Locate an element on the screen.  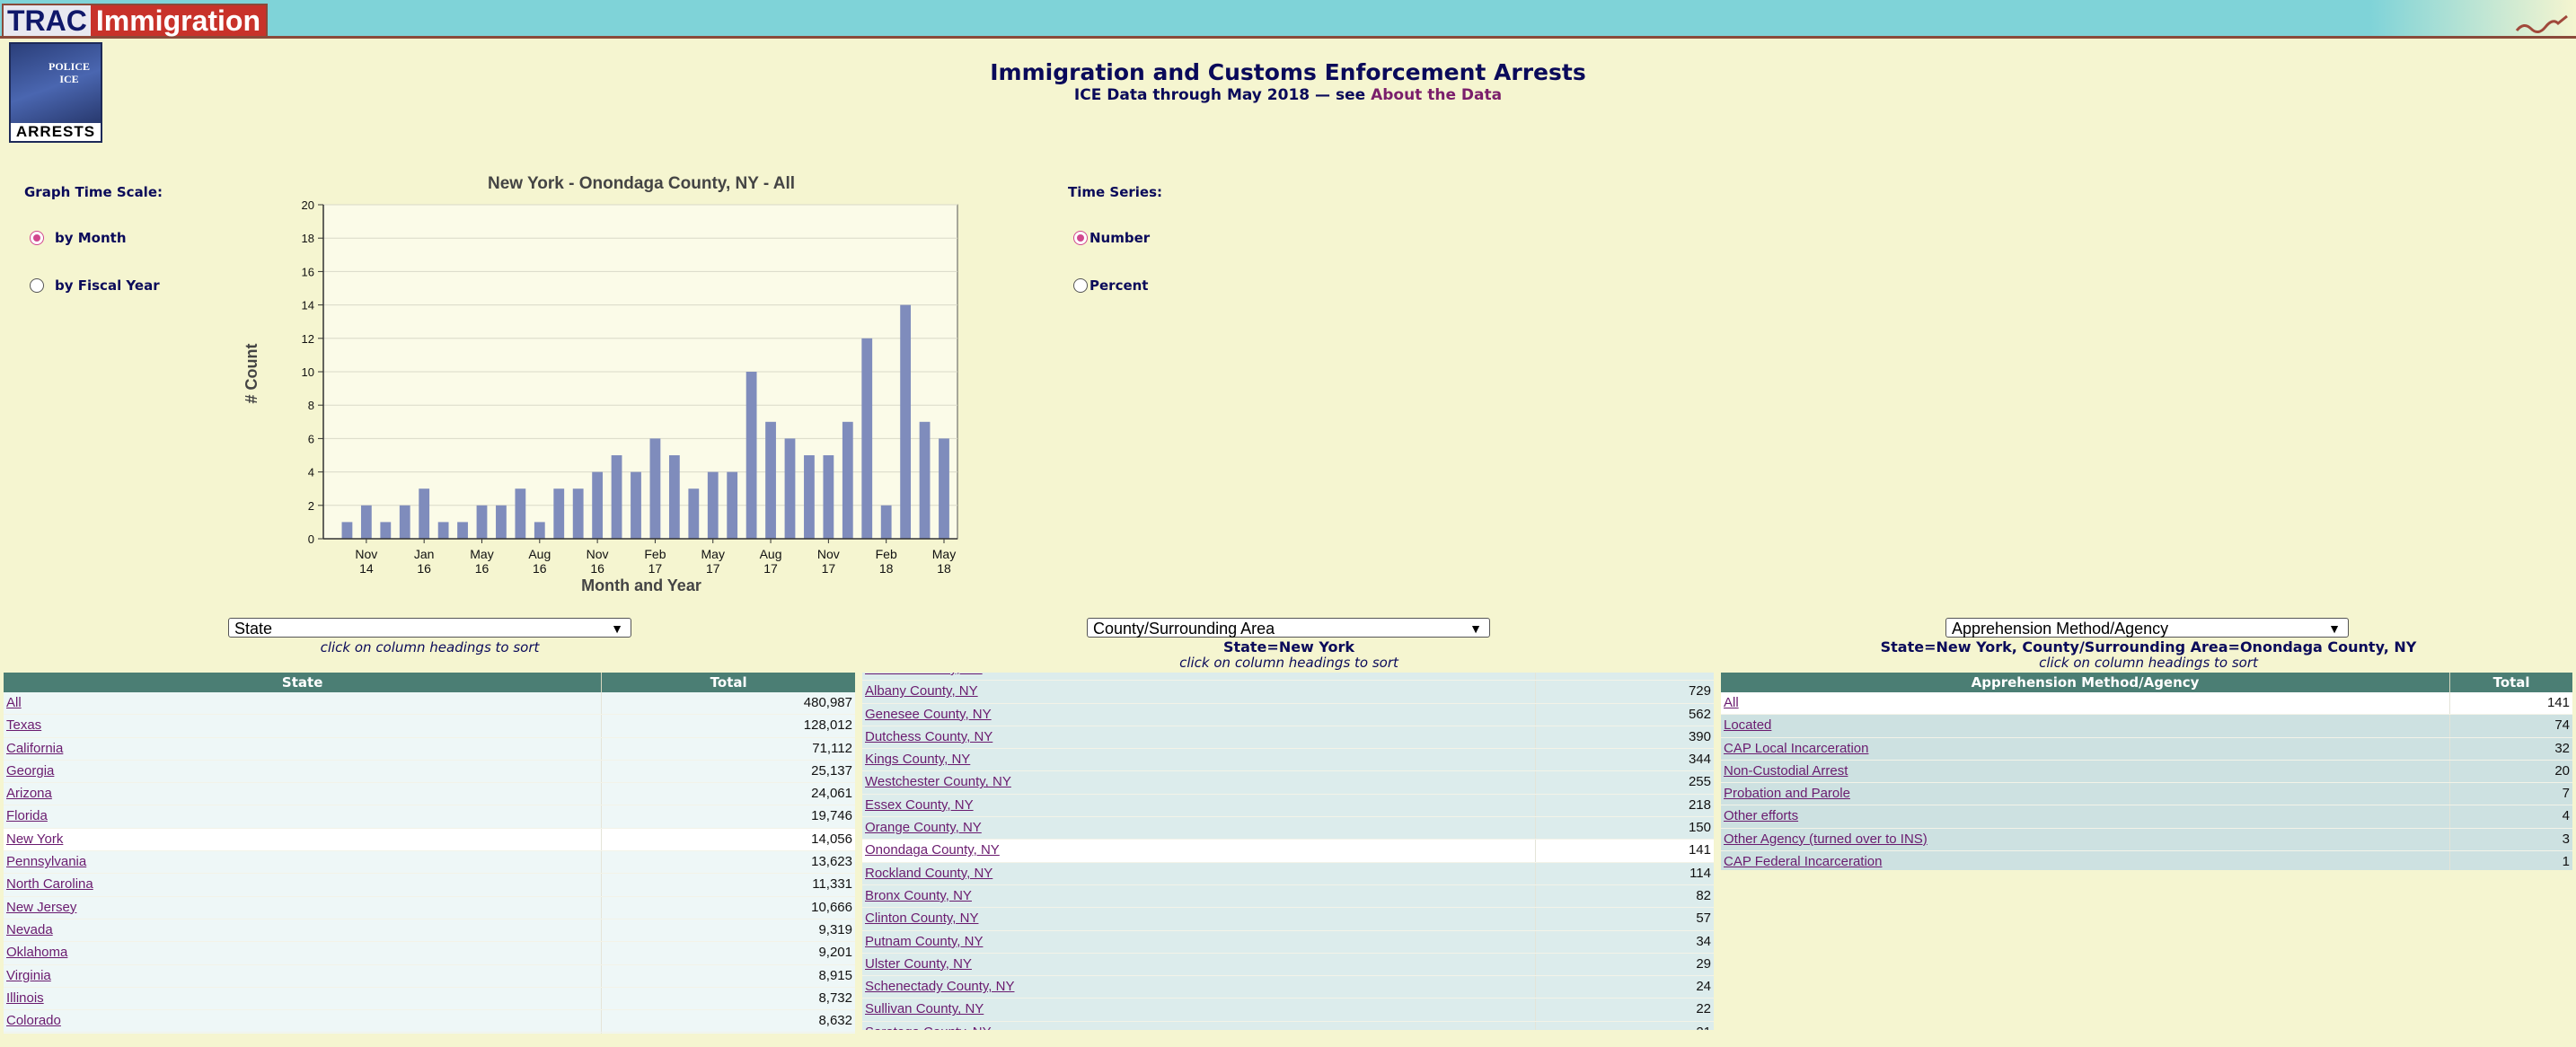
table-row: All 480,987 is located at coordinates (429, 704).